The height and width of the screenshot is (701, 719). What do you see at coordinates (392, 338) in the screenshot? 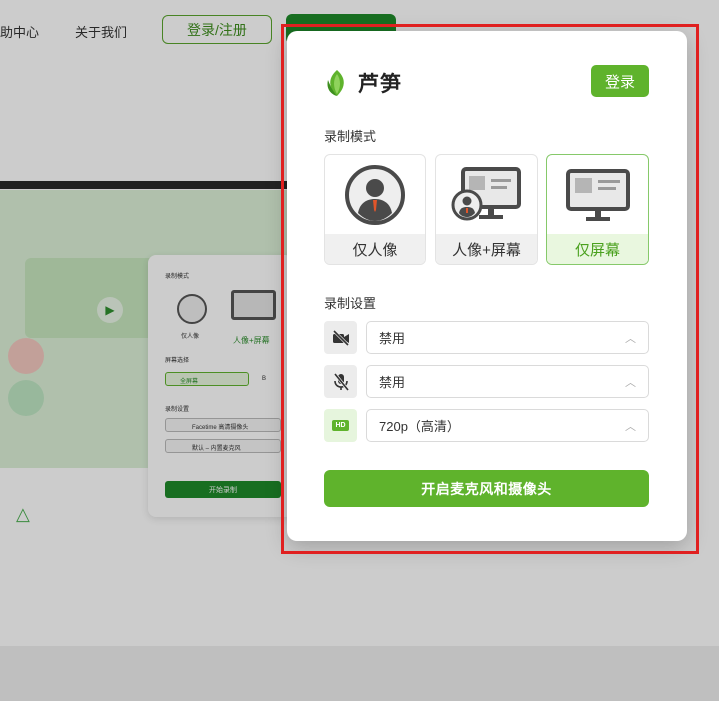
I see `camera-select-value: 禁用` at bounding box center [392, 338].